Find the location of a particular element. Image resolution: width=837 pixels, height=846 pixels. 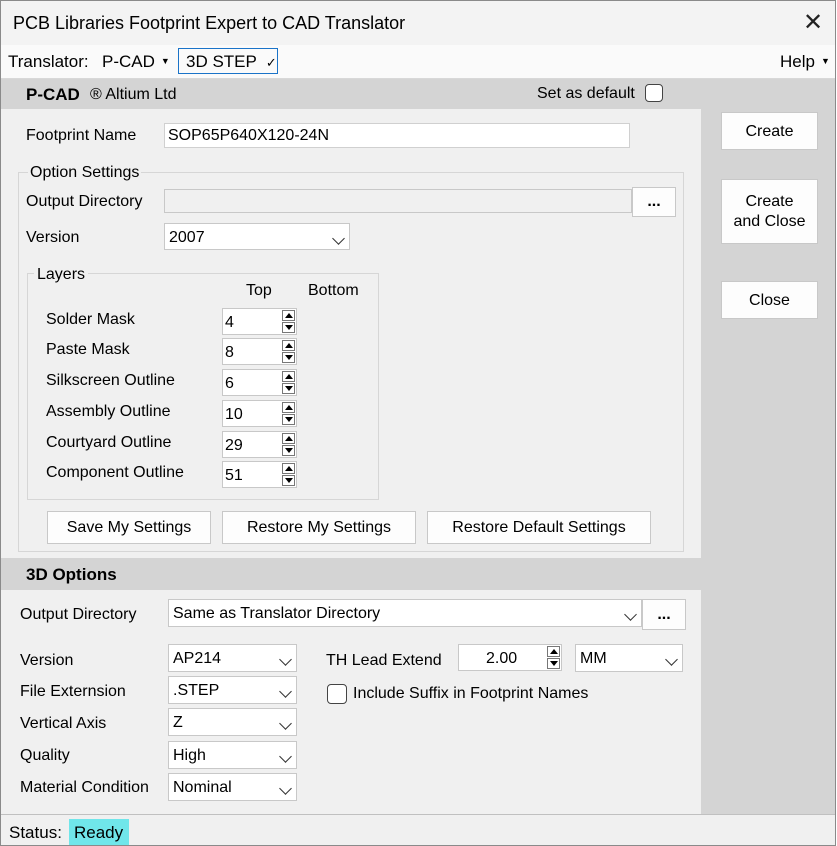

menu-pcad: P-CAD ▼ is located at coordinates (136, 62).